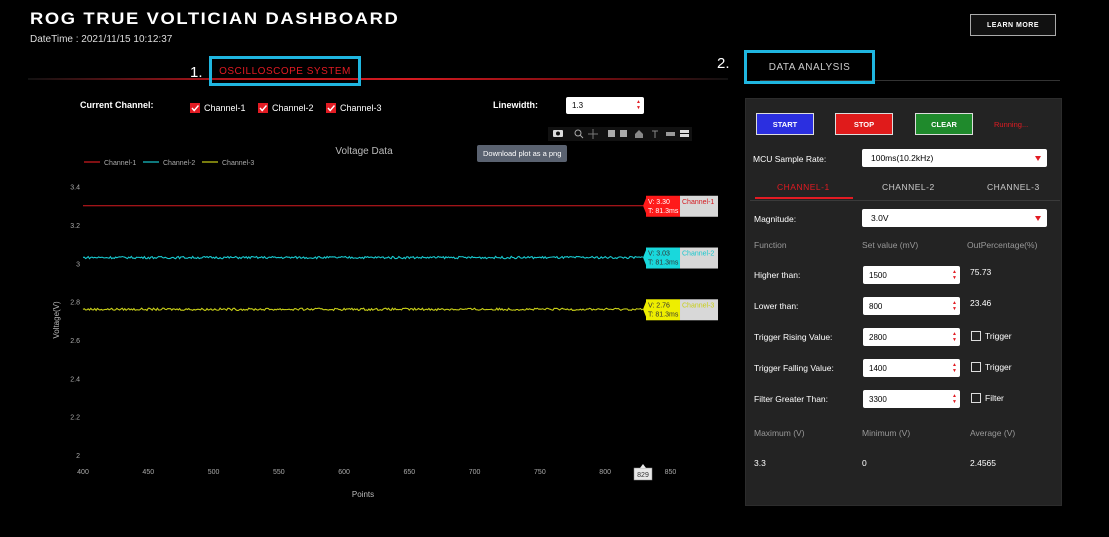 The image size is (1109, 537). I want to click on chart-legend: Channel-1 Channel-2 Channel-3, so click(169, 163).